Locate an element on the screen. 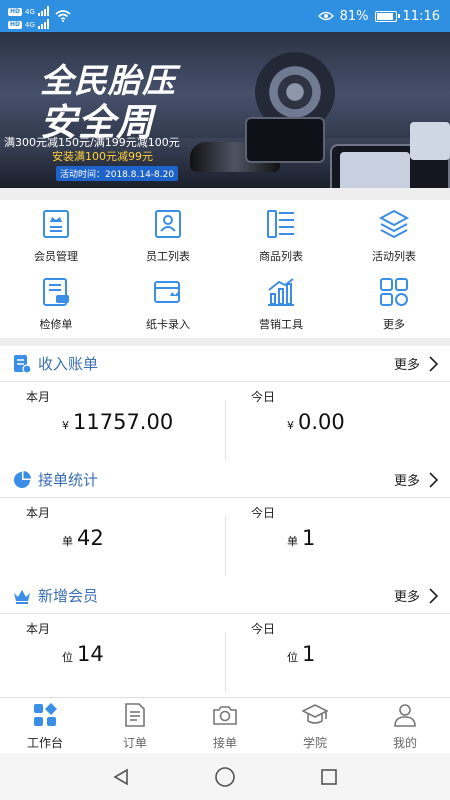 This screenshot has width=450, height=800. staff-icon is located at coordinates (168, 224).